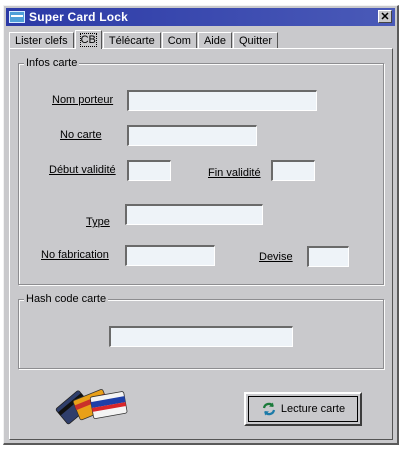 Image resolution: width=404 pixels, height=451 pixels. I want to click on tab-label: Télécarte, so click(131, 41).